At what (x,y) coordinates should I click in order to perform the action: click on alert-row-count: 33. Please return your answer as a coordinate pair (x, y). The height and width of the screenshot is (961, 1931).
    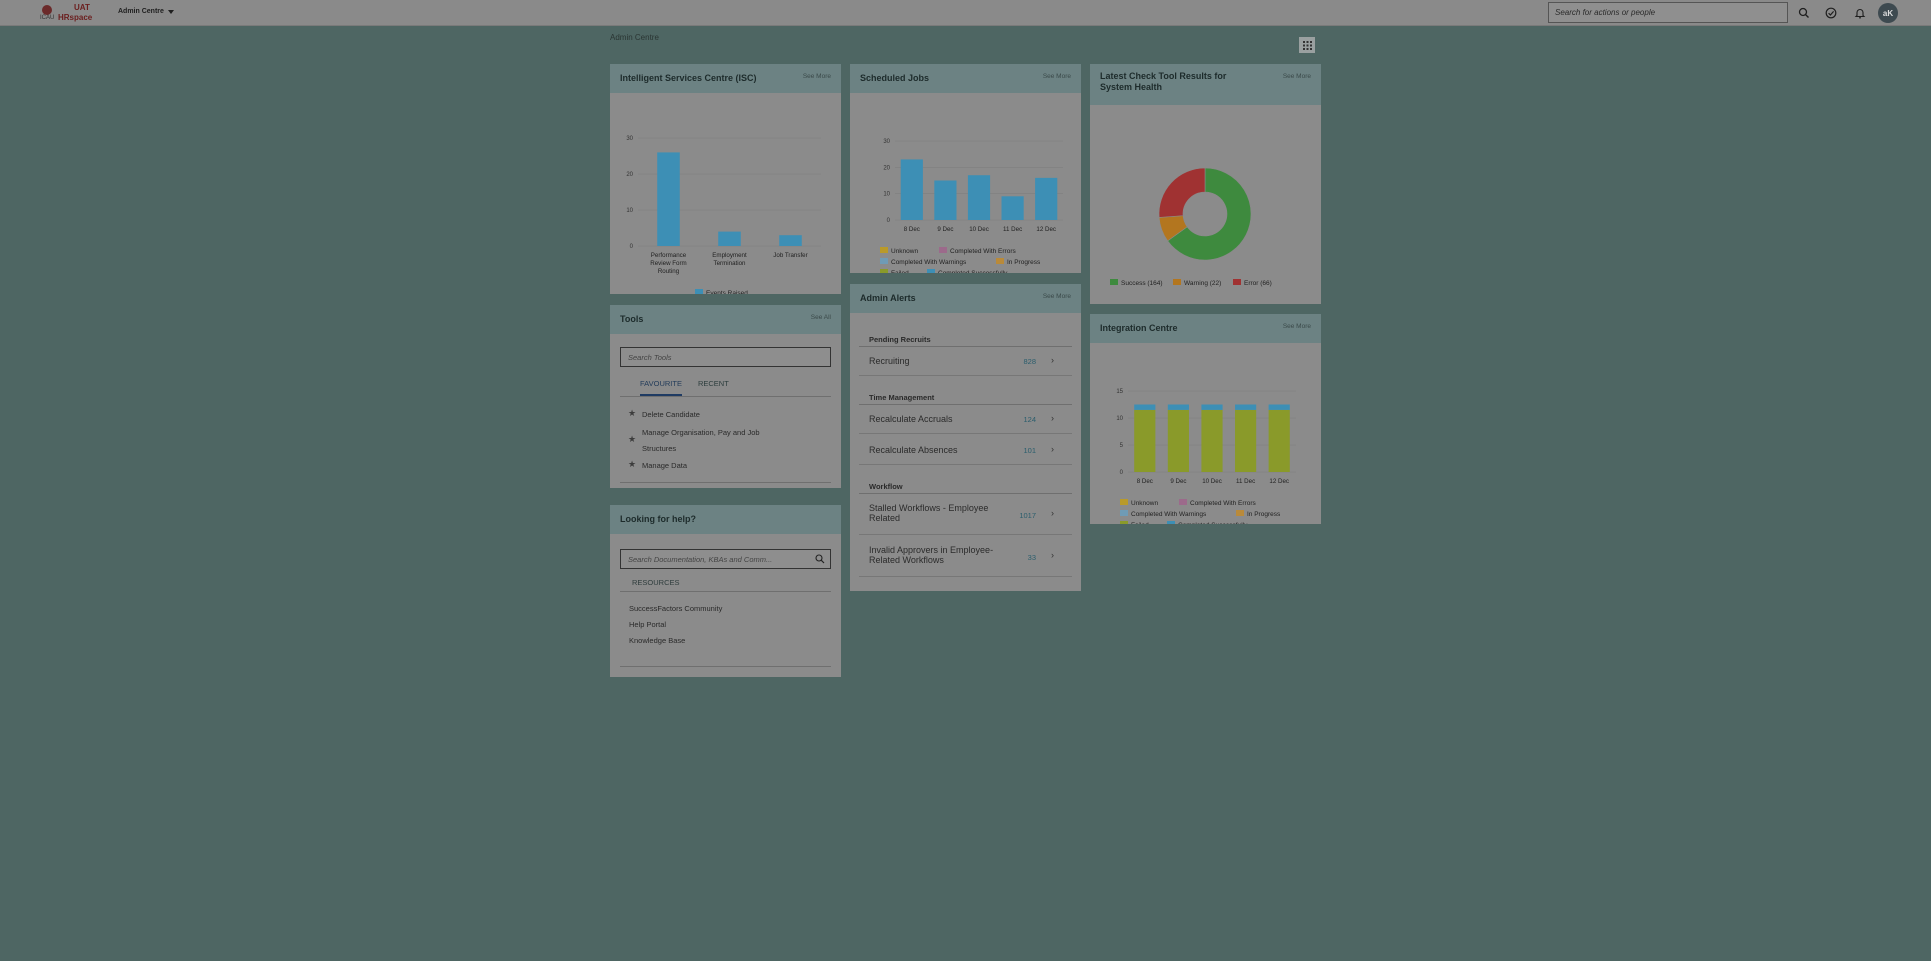
    Looking at the image, I should click on (1031, 557).